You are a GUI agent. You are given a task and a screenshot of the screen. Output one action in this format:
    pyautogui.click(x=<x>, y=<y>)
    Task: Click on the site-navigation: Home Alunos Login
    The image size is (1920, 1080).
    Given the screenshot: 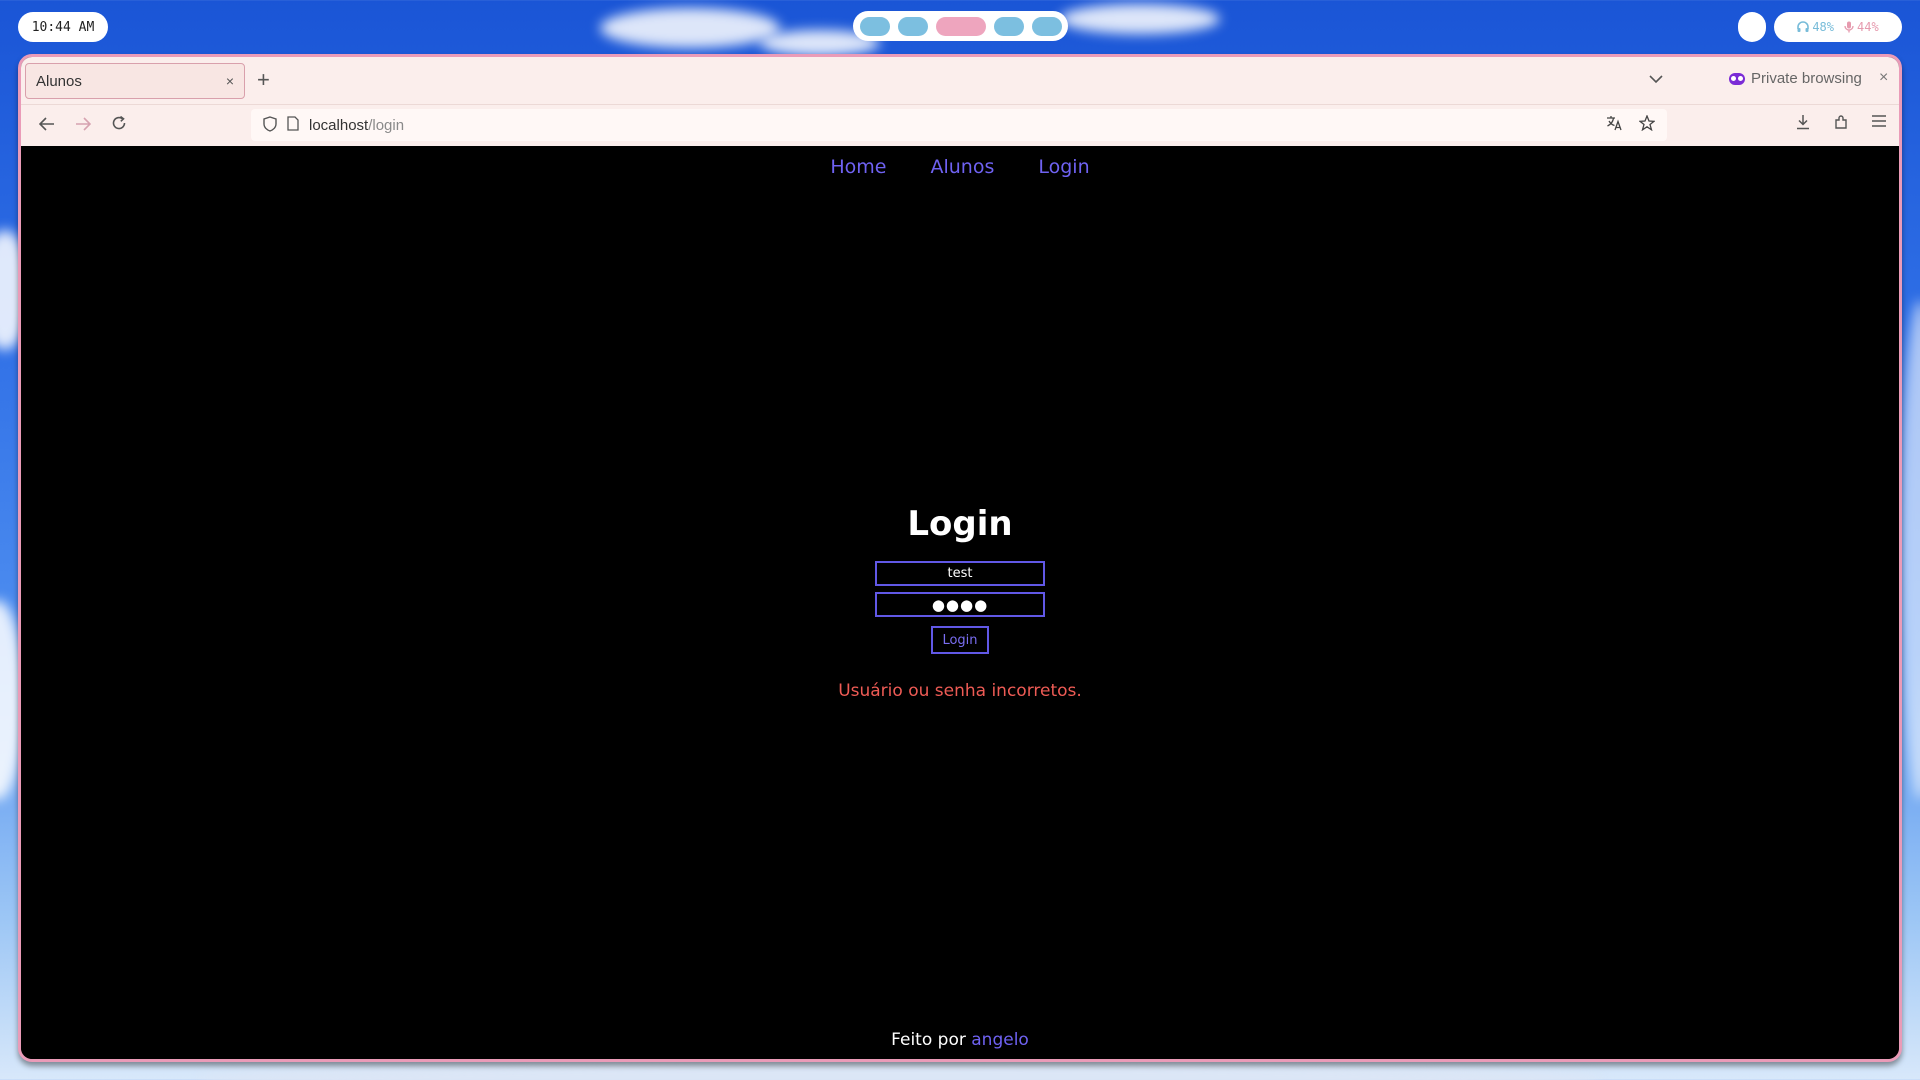 What is the action you would take?
    pyautogui.click(x=960, y=167)
    